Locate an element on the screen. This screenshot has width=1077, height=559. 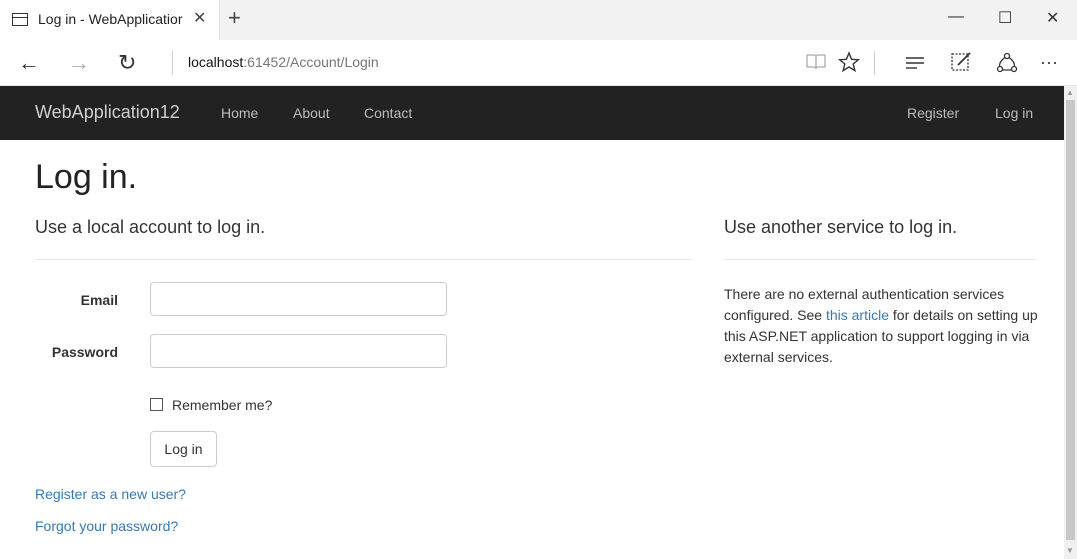
forgot-password-link: Forgot your password? is located at coordinates (106, 526).